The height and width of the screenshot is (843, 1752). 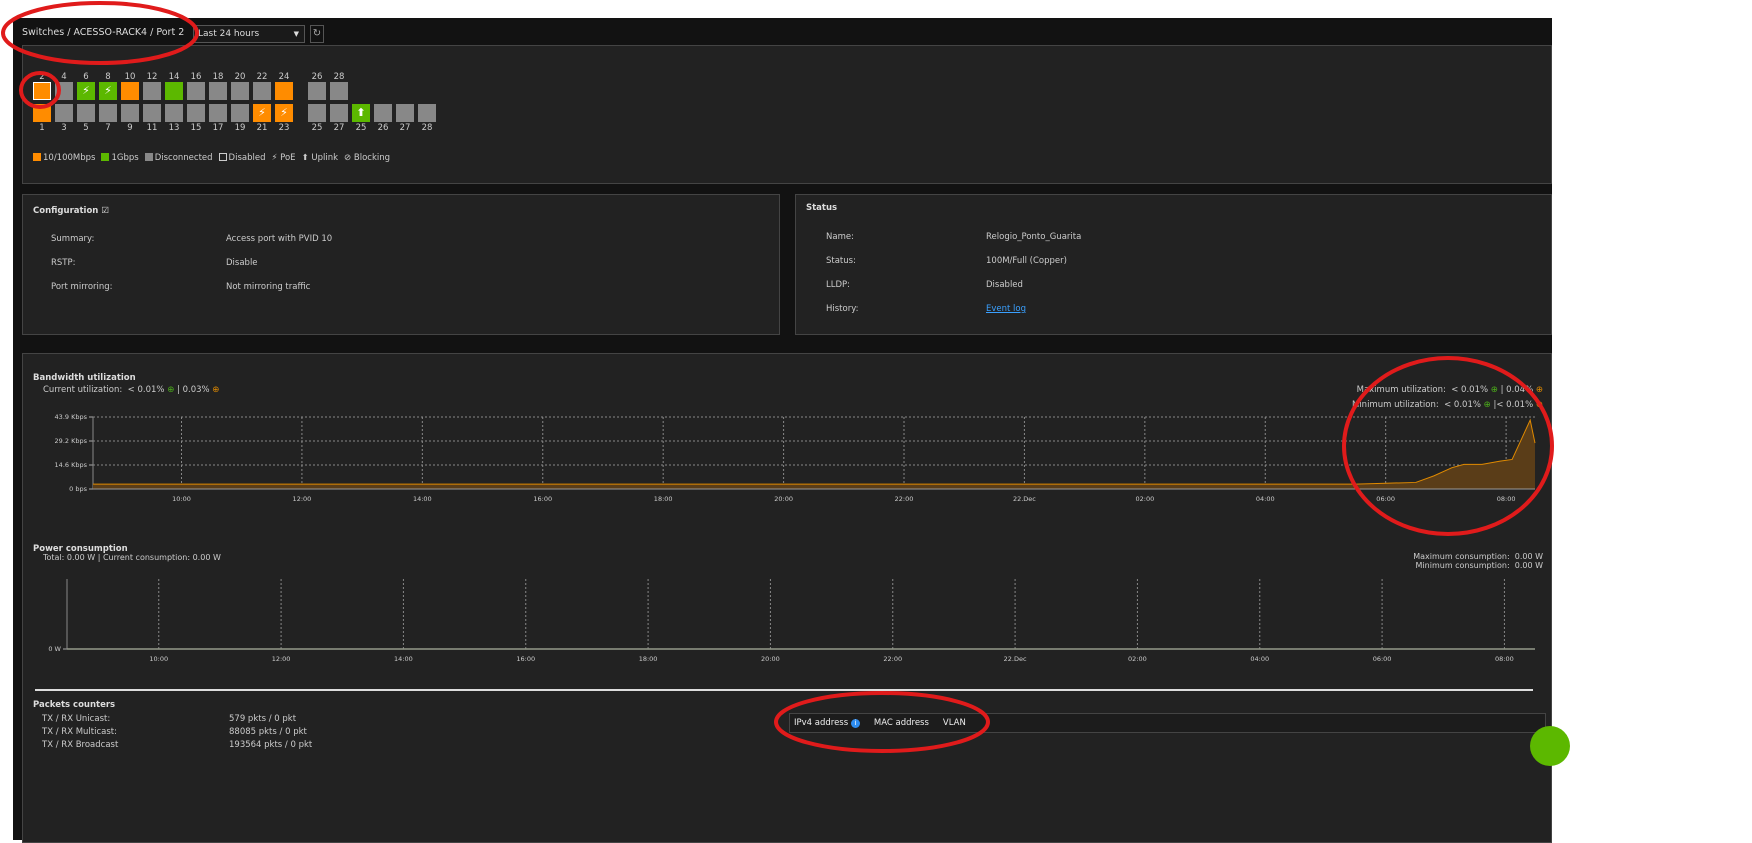 What do you see at coordinates (263, 719) in the screenshot?
I see `row-value: 579 pkts / 0 pkt` at bounding box center [263, 719].